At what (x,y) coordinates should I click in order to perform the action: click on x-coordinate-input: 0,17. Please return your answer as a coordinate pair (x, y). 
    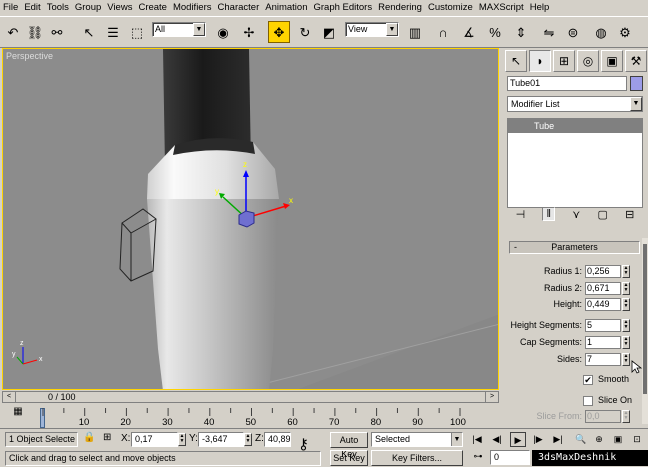
    Looking at the image, I should click on (154, 439).